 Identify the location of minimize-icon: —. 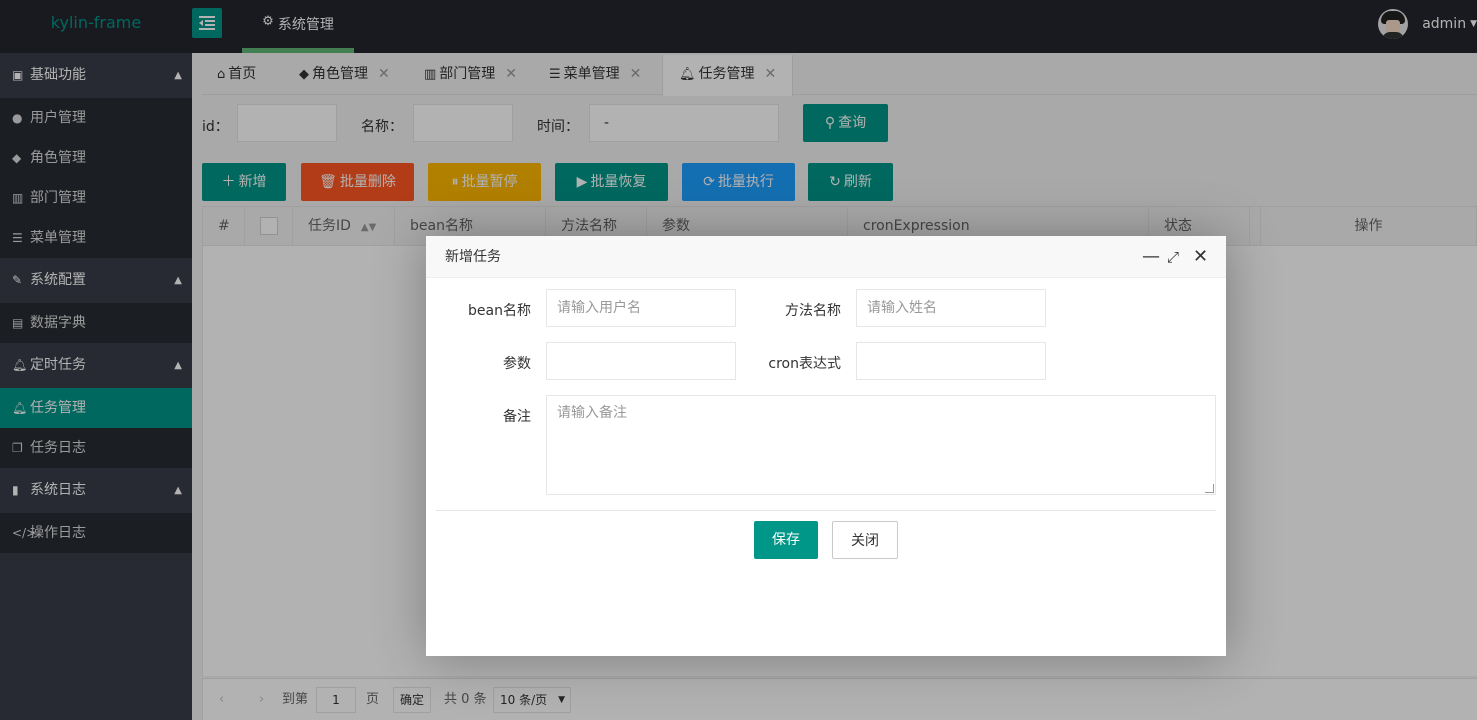
(1151, 257).